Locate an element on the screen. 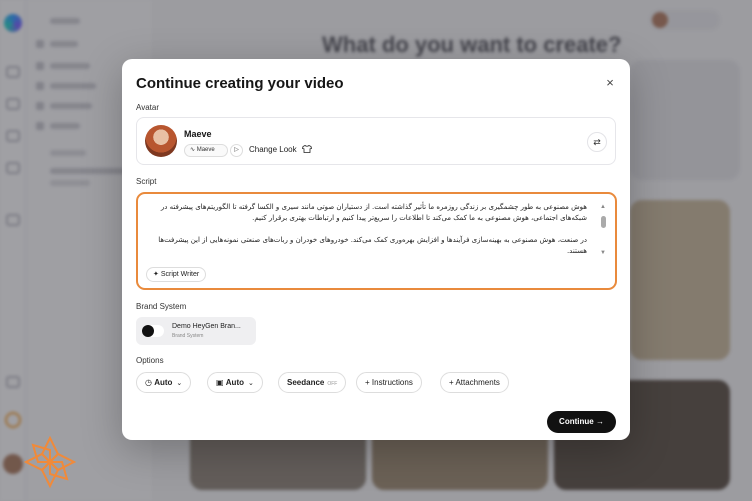 Image resolution: width=752 pixels, height=501 pixels. voice-name: Maeve is located at coordinates (205, 150).